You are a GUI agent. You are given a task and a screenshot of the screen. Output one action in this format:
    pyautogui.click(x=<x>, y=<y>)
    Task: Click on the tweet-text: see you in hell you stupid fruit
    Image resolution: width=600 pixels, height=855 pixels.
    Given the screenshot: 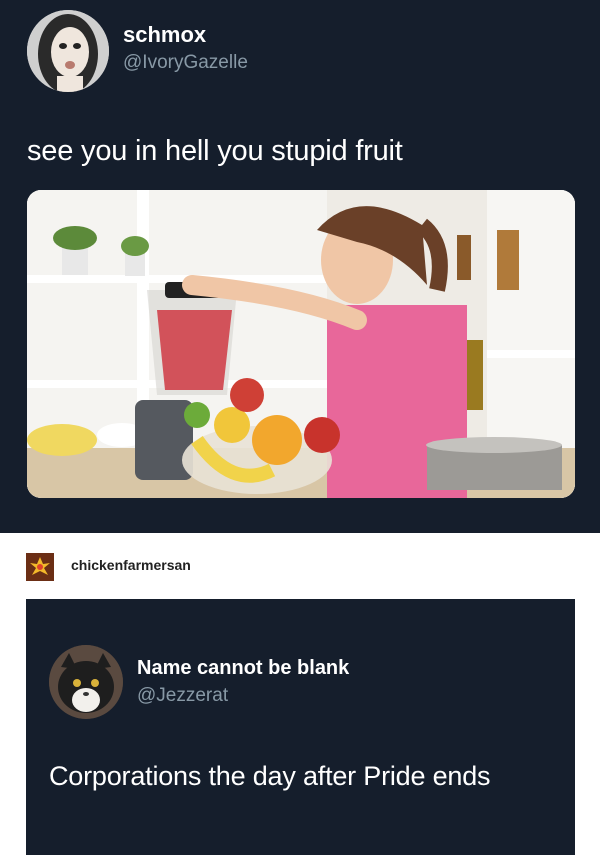 What is the action you would take?
    pyautogui.click(x=215, y=151)
    